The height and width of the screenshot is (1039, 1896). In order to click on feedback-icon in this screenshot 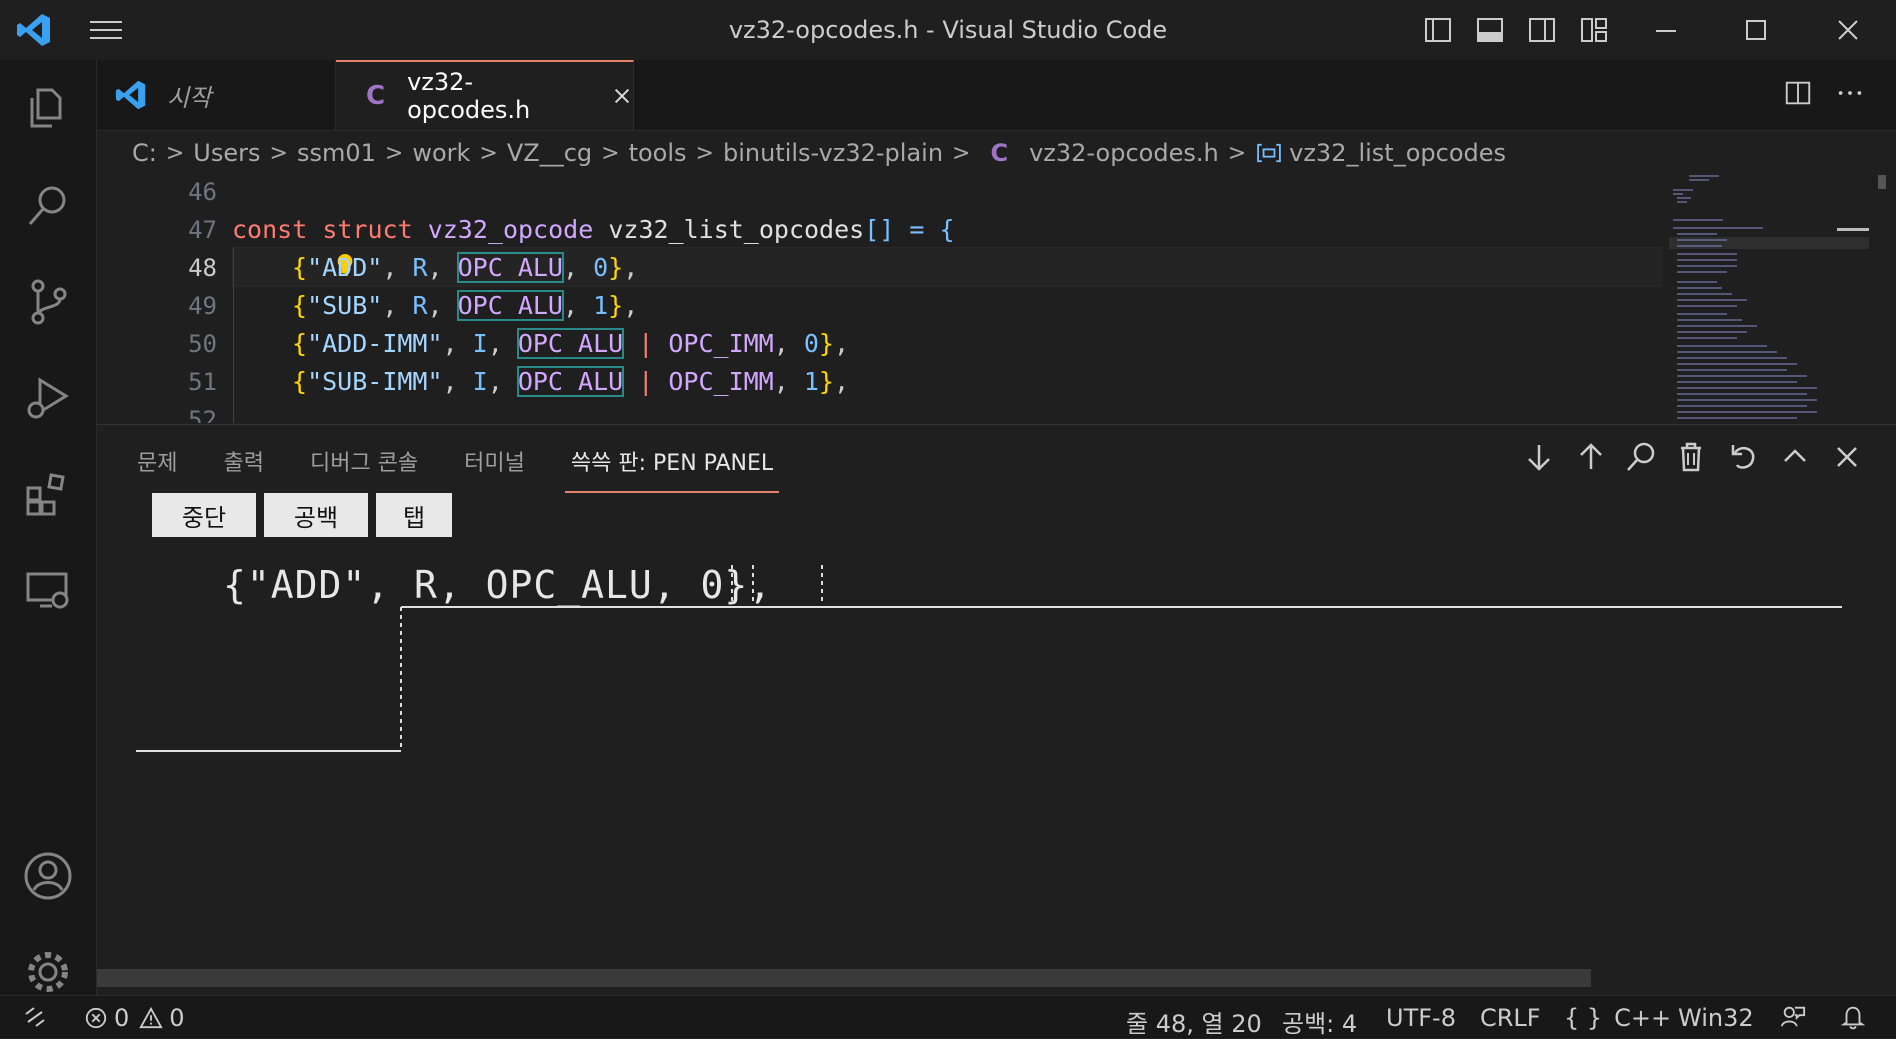, I will do `click(1793, 1020)`.